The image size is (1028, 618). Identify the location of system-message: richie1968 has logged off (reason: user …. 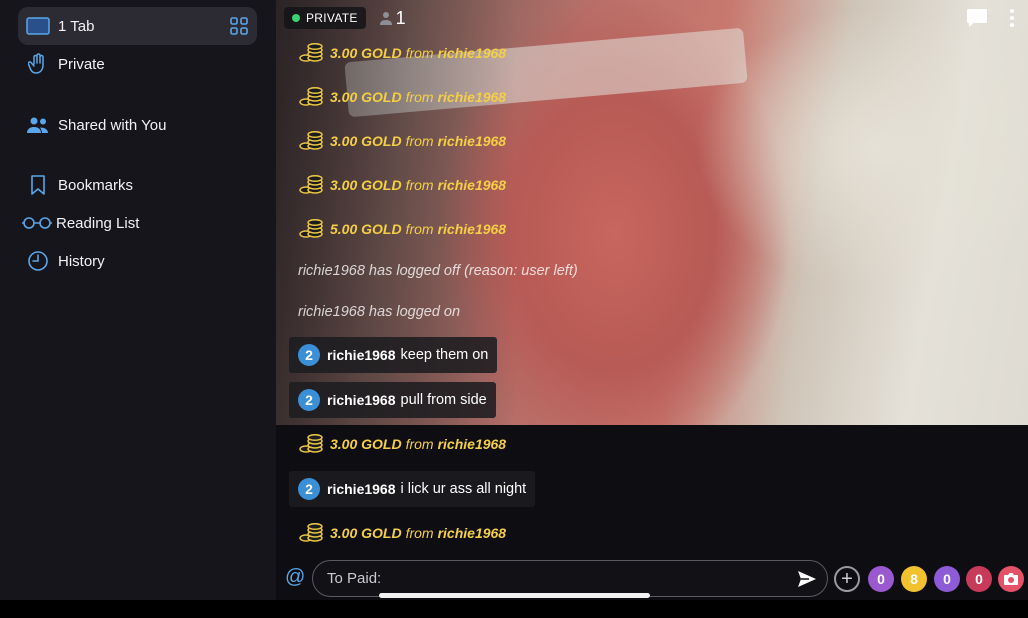
(438, 271).